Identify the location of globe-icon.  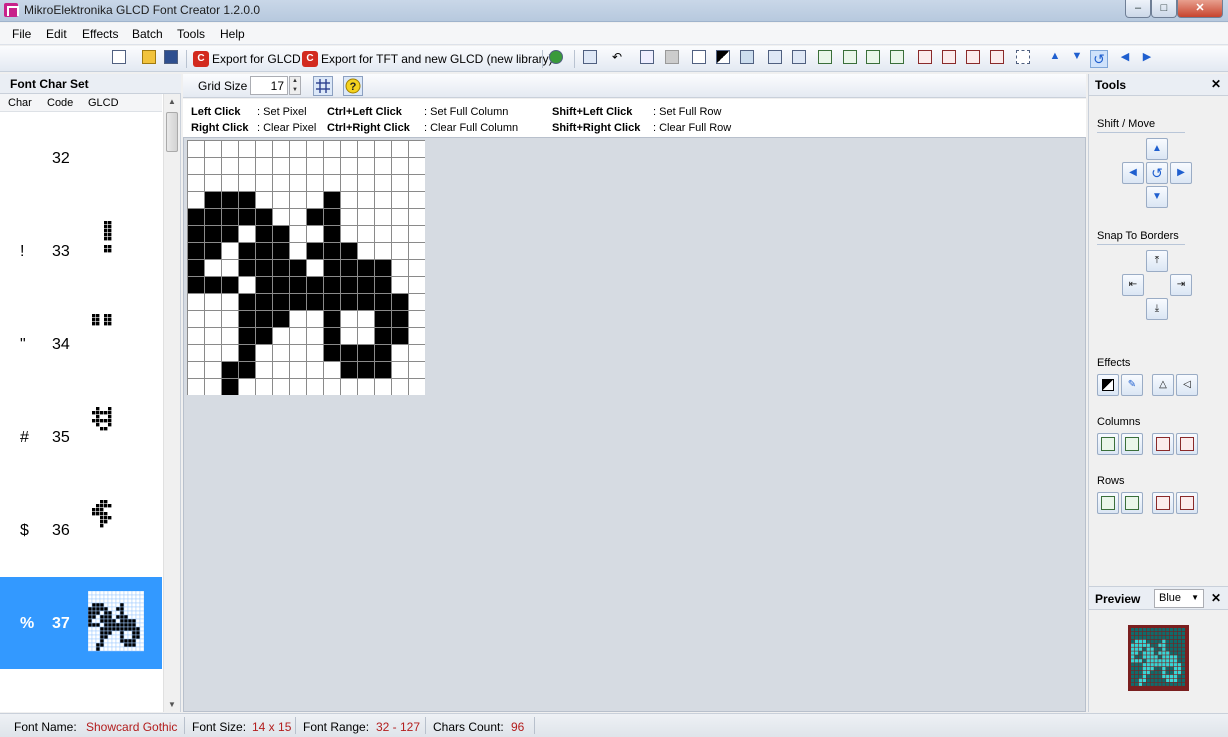
(558, 59).